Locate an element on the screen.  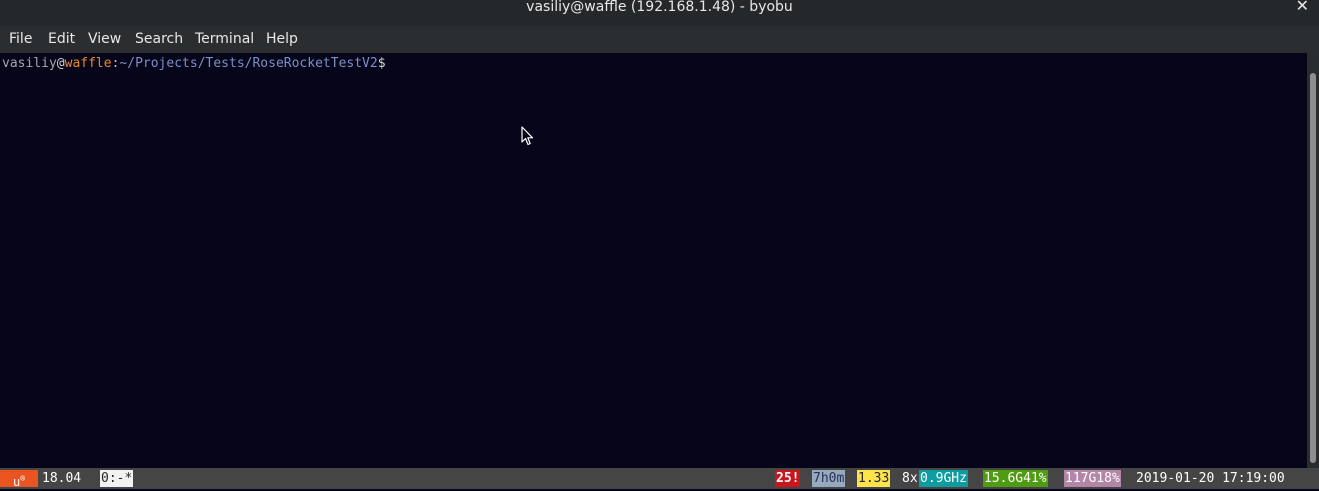
cpu-frequency: 0.9GHz is located at coordinates (943, 478).